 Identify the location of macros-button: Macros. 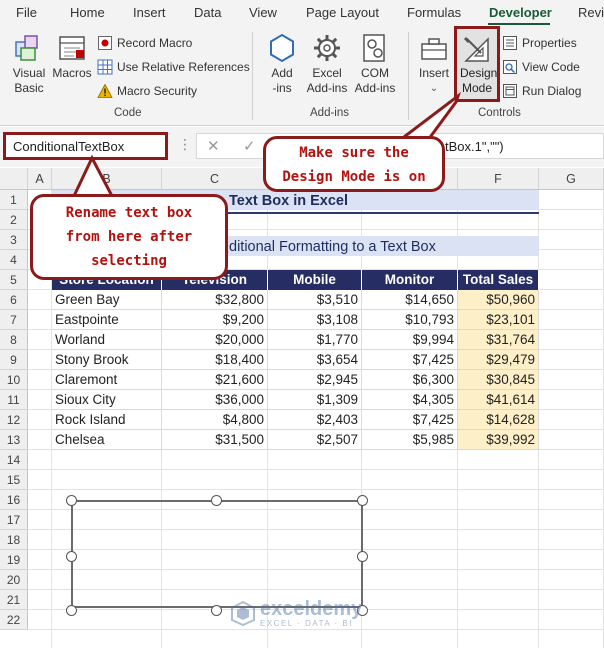
(72, 56).